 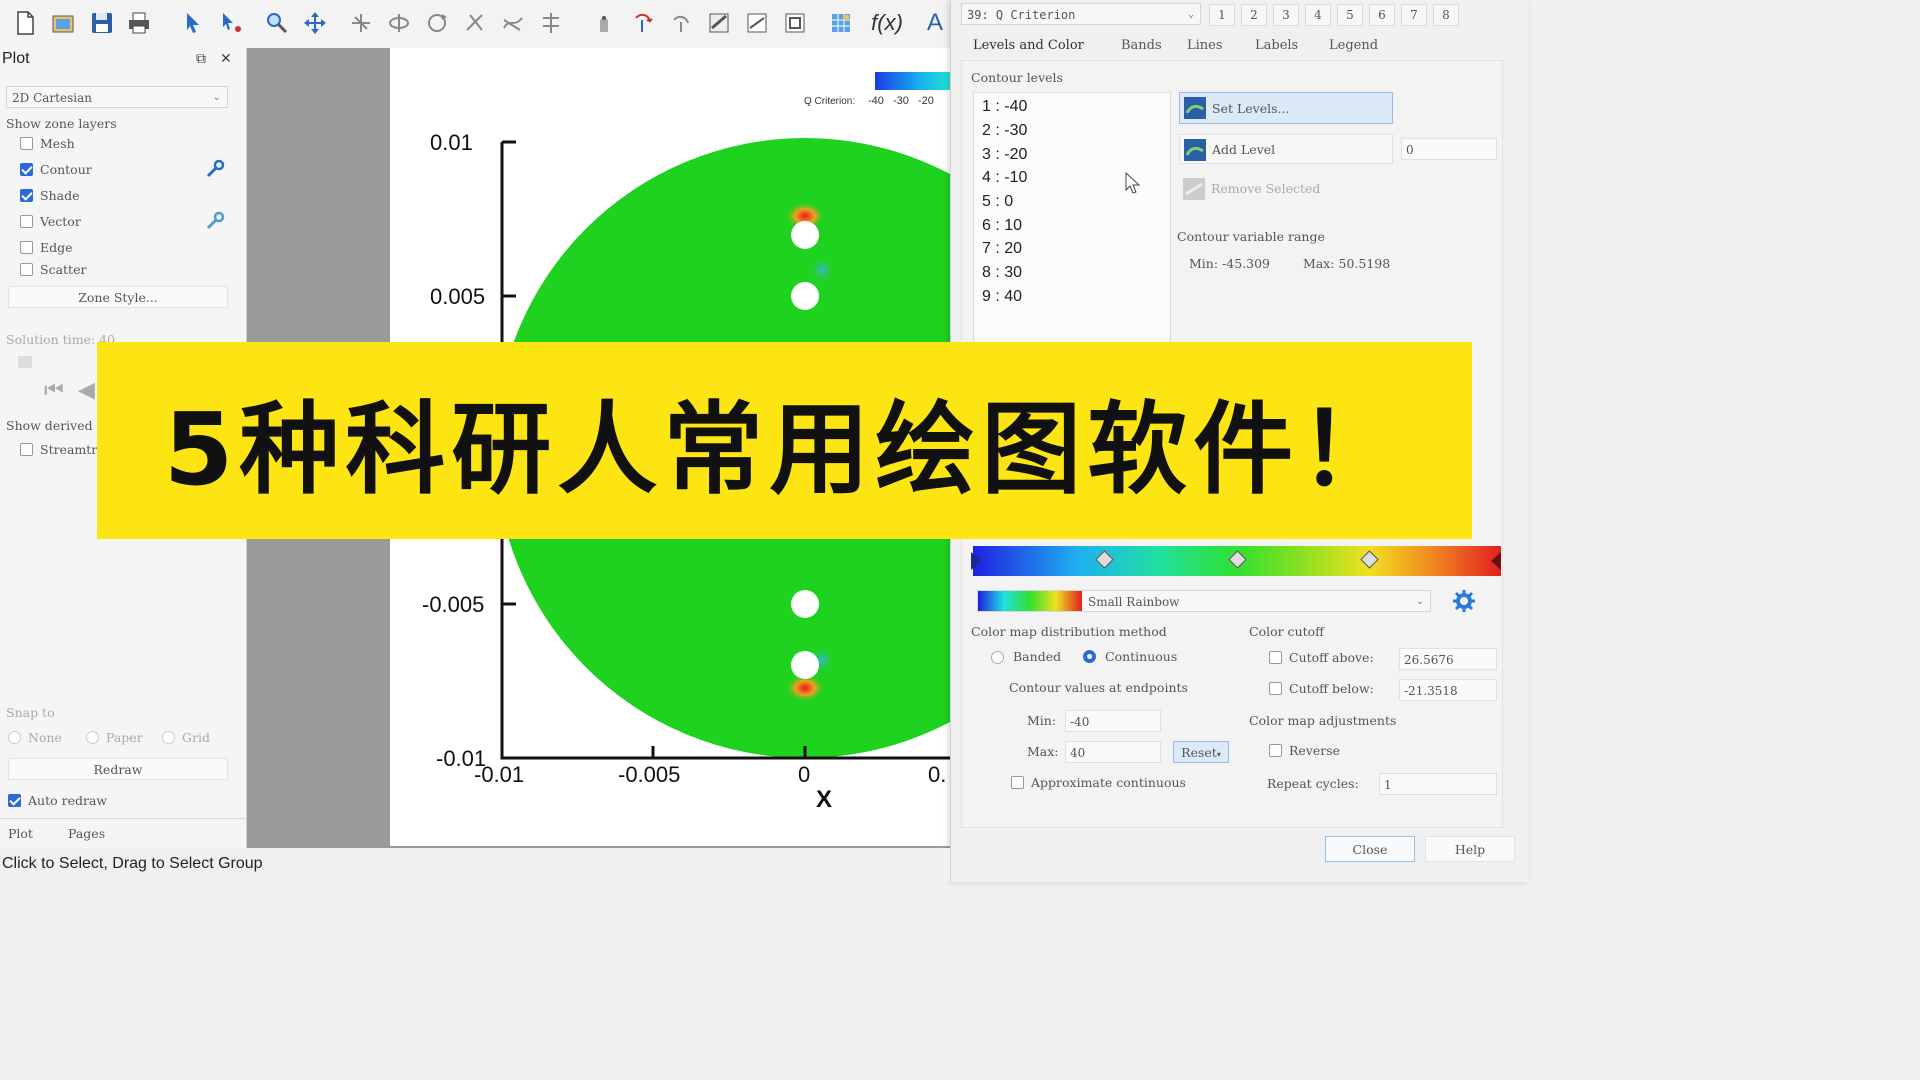 I want to click on redo-rotate-icon, so click(x=719, y=23).